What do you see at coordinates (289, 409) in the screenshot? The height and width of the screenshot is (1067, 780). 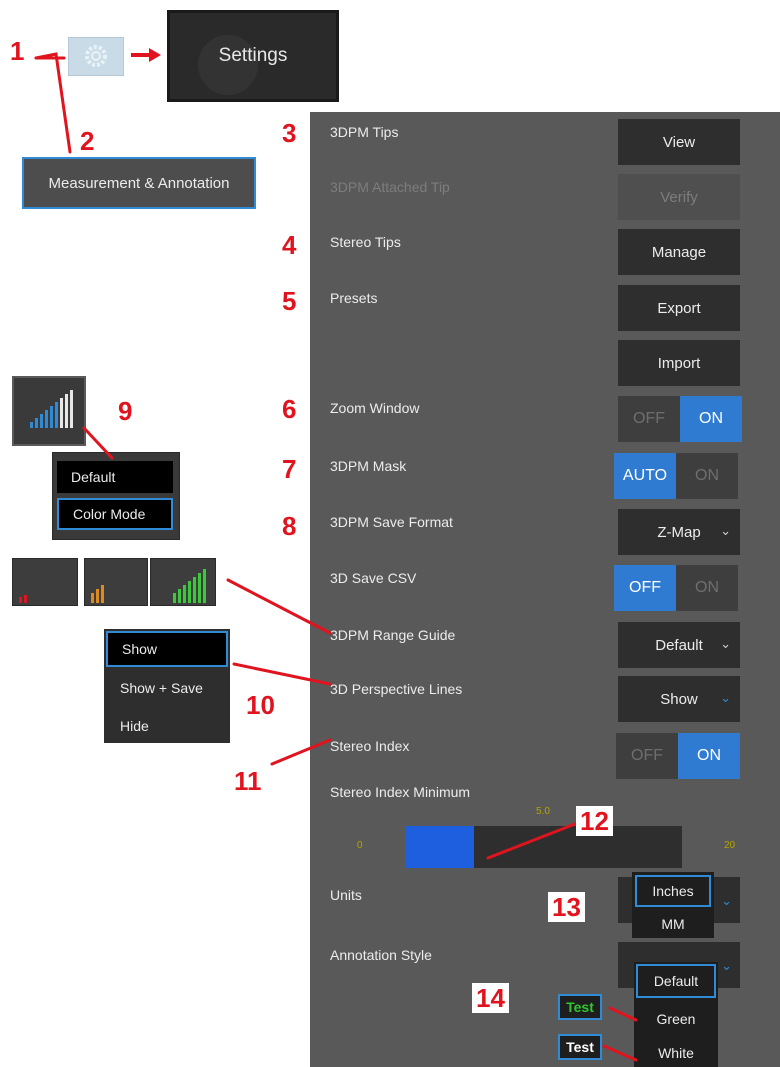 I see `callout-6: 6` at bounding box center [289, 409].